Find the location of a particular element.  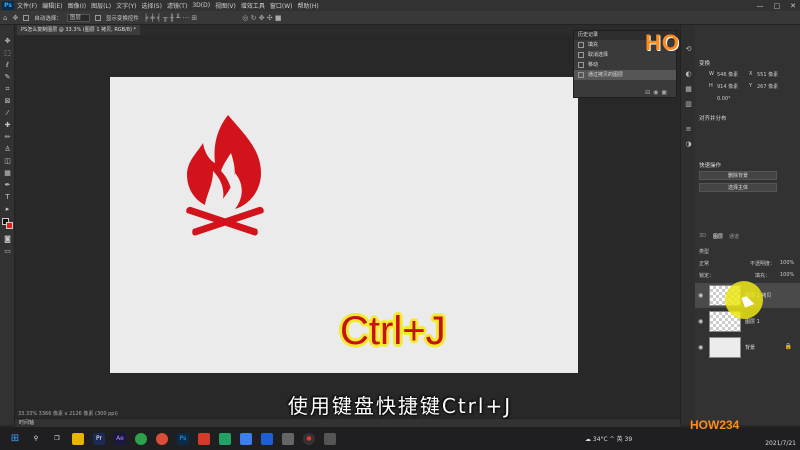

properties-panel-icon: ≡ is located at coordinates (688, 129).